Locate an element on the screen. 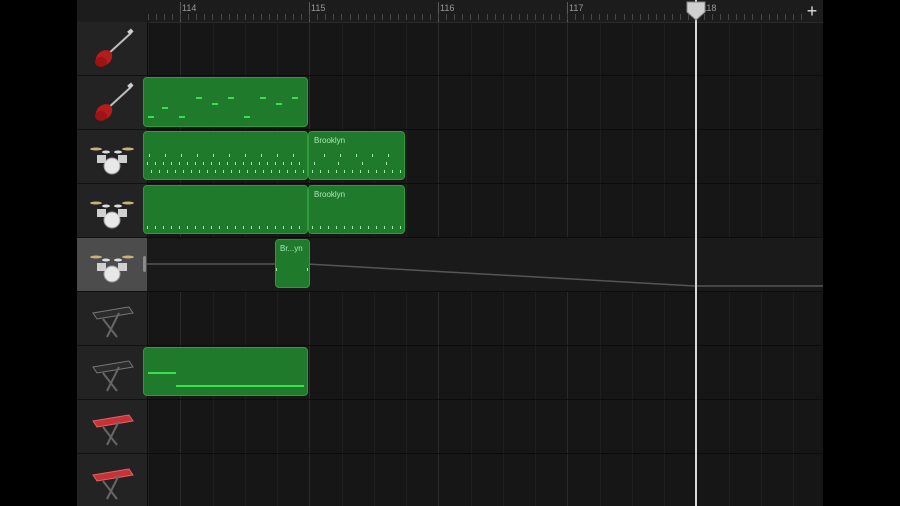 This screenshot has height=506, width=900. track-headers is located at coordinates (112, 264).